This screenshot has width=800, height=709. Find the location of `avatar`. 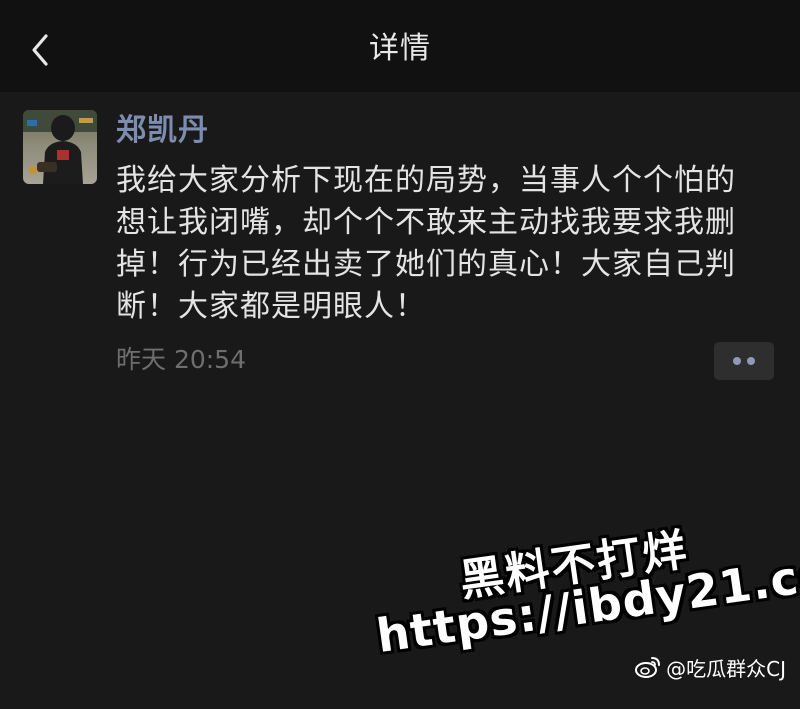

avatar is located at coordinates (60, 147).